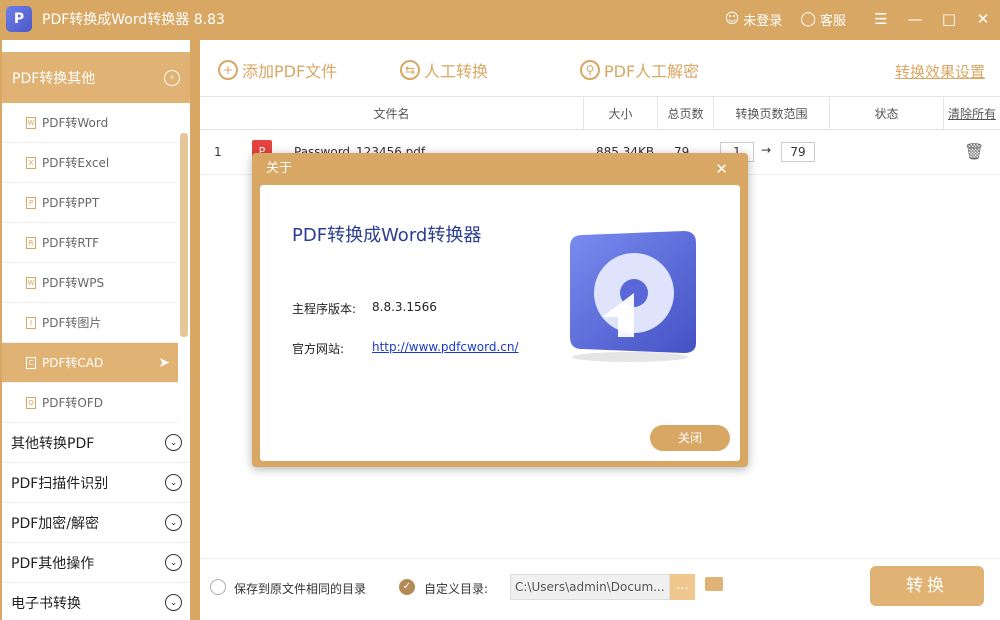 The image size is (1000, 620). What do you see at coordinates (798, 152) in the screenshot?
I see `range-to-input: 79` at bounding box center [798, 152].